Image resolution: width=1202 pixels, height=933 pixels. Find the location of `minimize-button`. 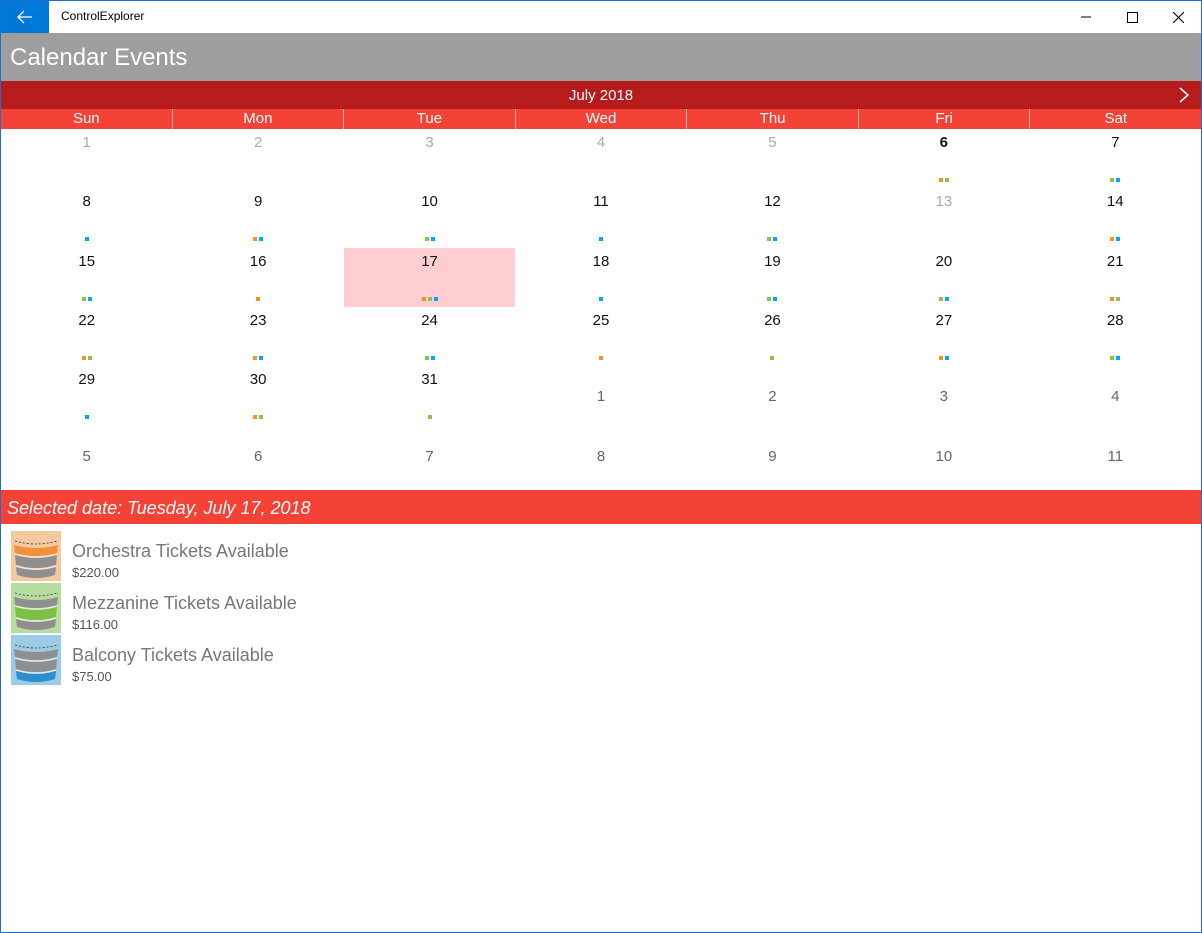

minimize-button is located at coordinates (1086, 17).